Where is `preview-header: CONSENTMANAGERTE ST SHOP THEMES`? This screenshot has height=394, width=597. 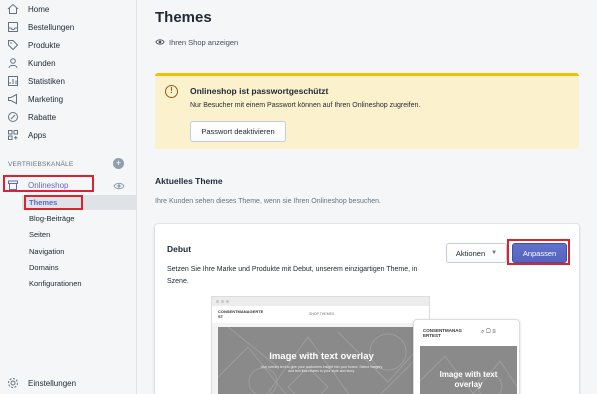
preview-header: CONSENTMANAGERTE ST SHOP THEMES is located at coordinates (320, 314).